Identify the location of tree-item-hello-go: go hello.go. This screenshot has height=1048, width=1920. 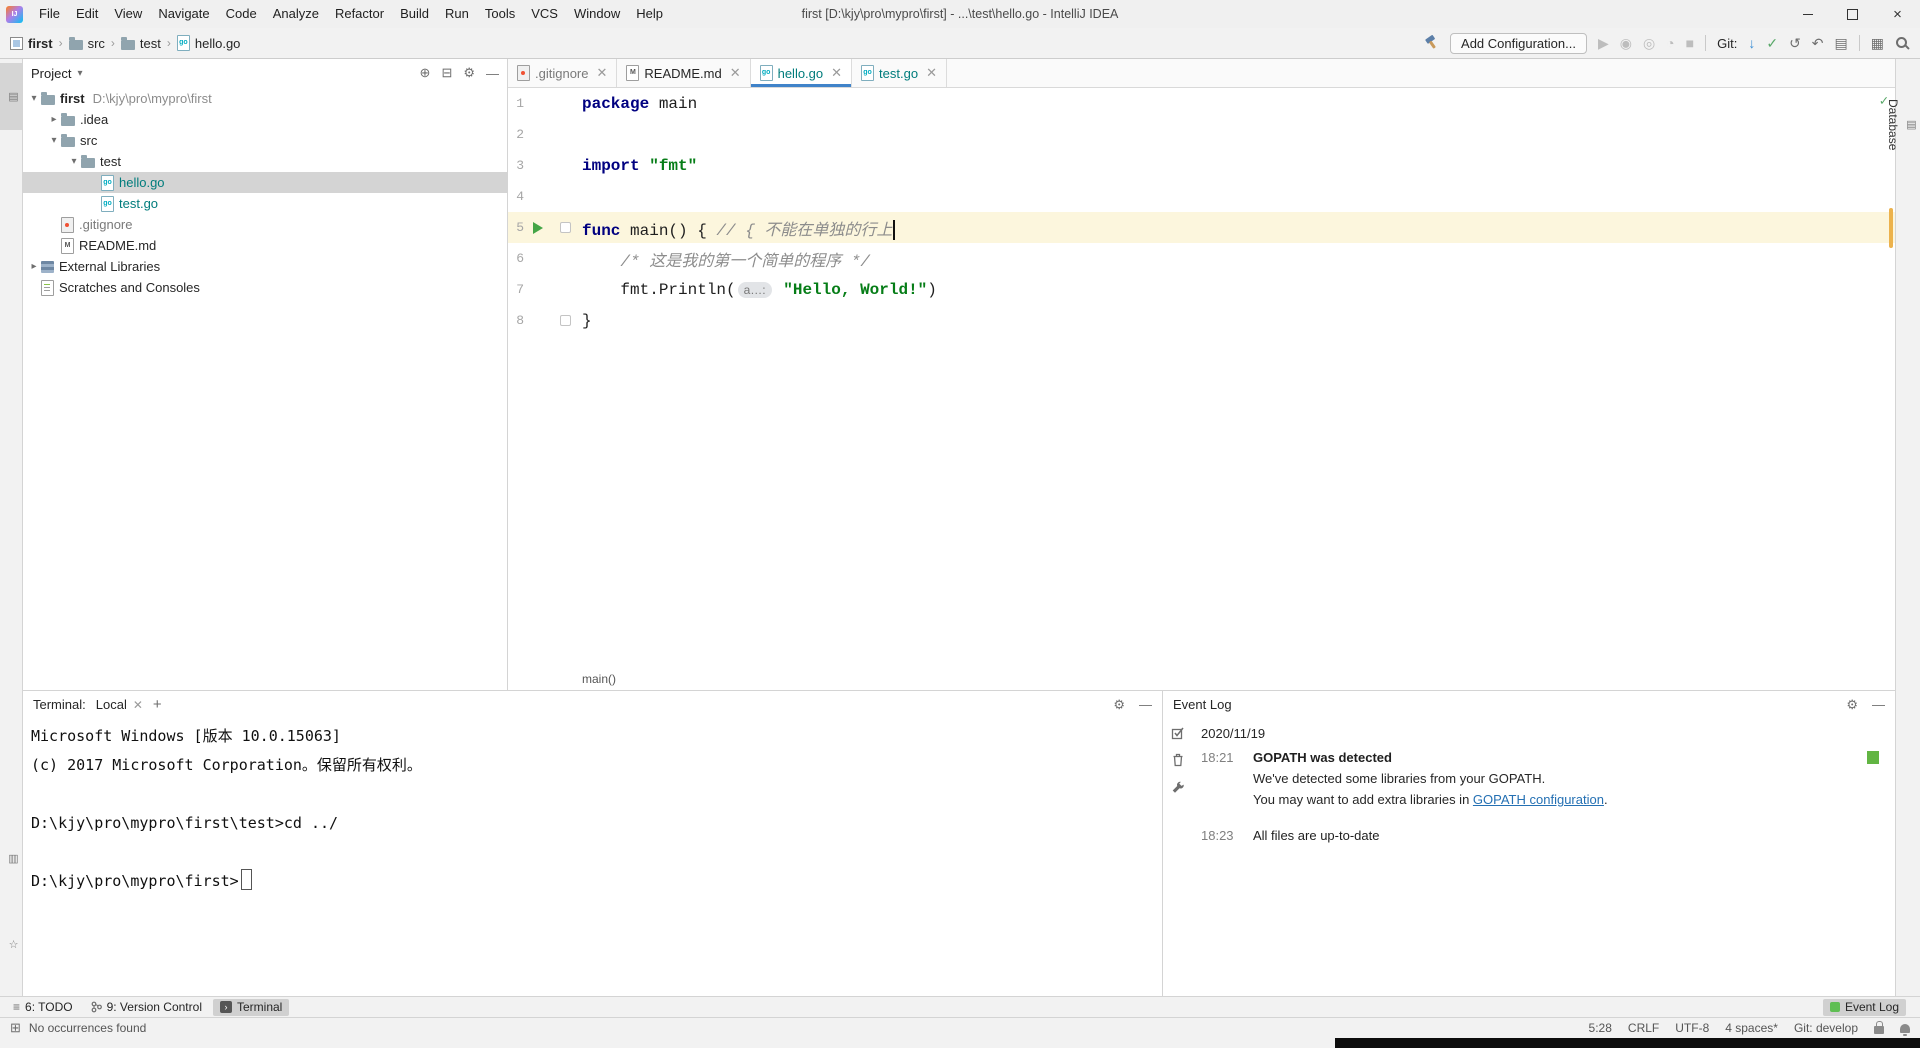
(265, 182).